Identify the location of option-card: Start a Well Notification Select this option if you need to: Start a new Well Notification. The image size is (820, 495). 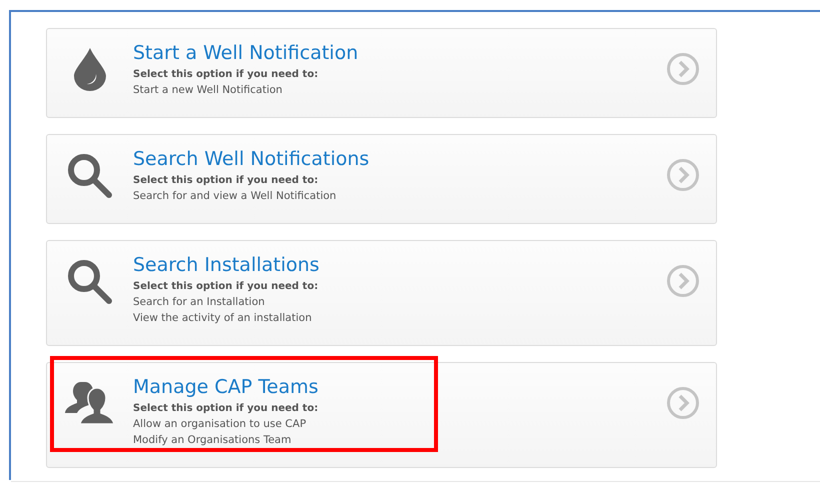
(381, 73).